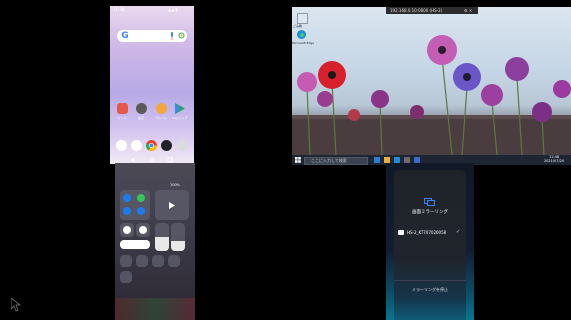 This screenshot has width=571, height=320. What do you see at coordinates (172, 36) in the screenshot?
I see `microphone-icon` at bounding box center [172, 36].